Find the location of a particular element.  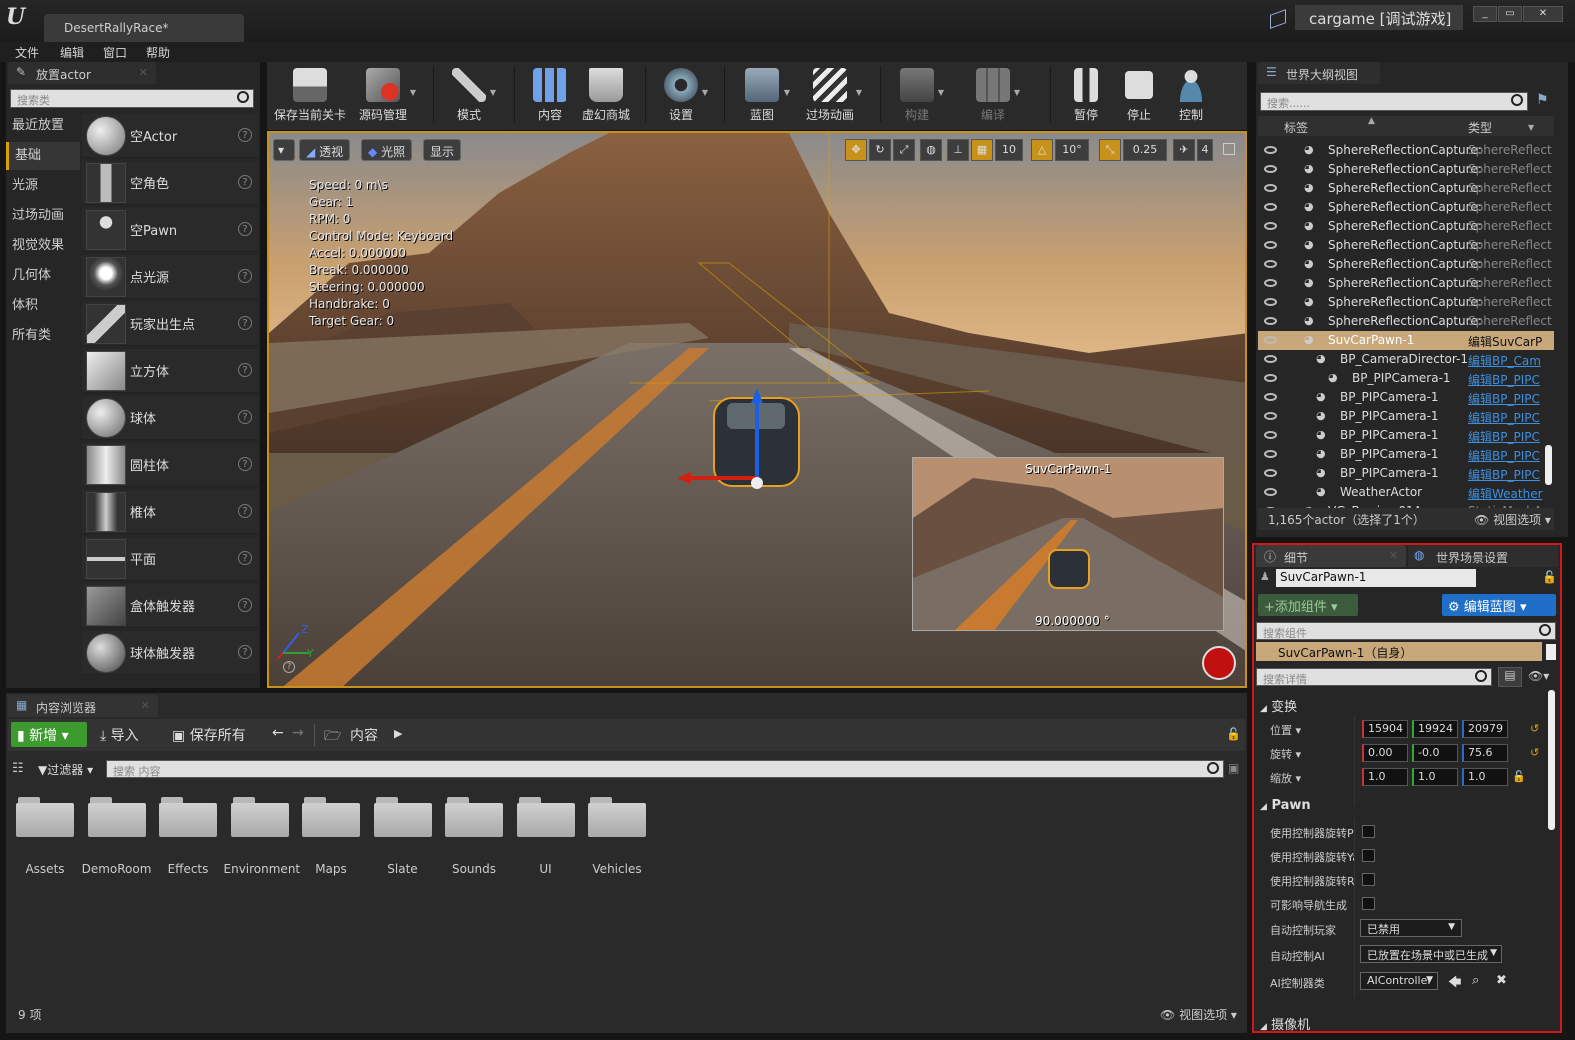

outliner-row: ◕ WeatherActor 编辑Weather is located at coordinates (1406, 492).